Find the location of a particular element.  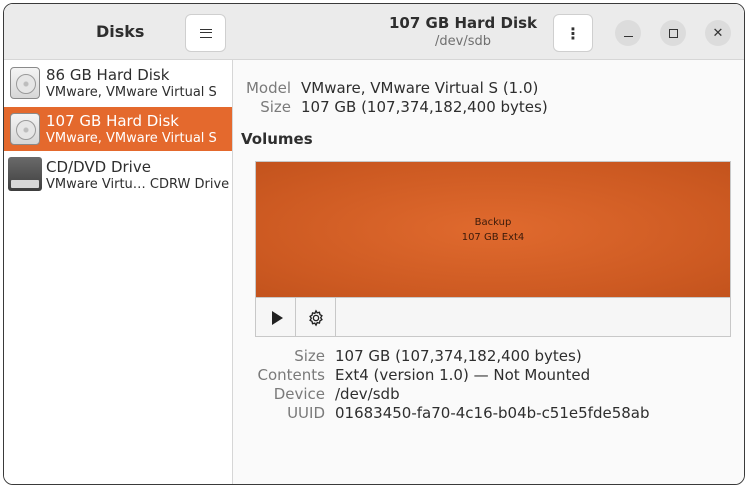

app-title: Disks is located at coordinates (120, 31).